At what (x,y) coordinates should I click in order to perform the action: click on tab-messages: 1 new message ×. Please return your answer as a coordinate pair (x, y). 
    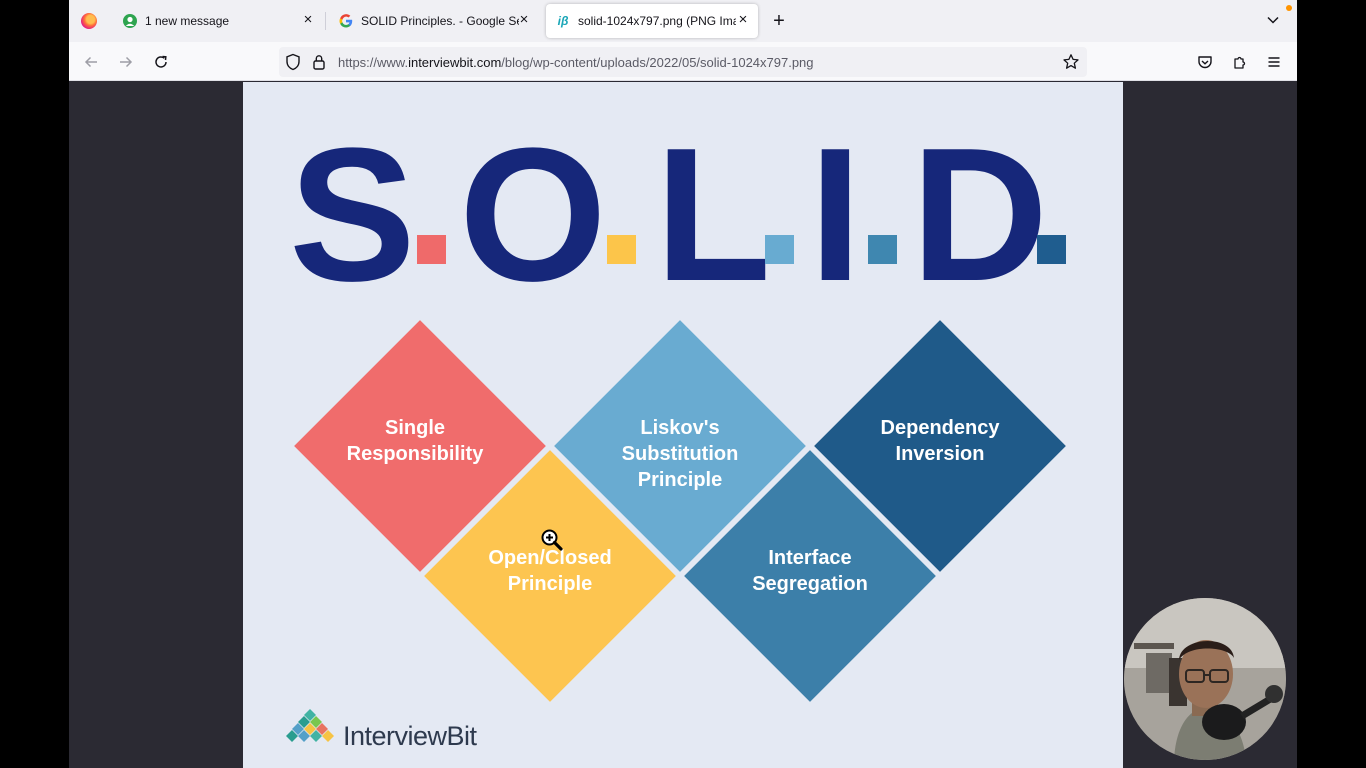
    Looking at the image, I should click on (218, 21).